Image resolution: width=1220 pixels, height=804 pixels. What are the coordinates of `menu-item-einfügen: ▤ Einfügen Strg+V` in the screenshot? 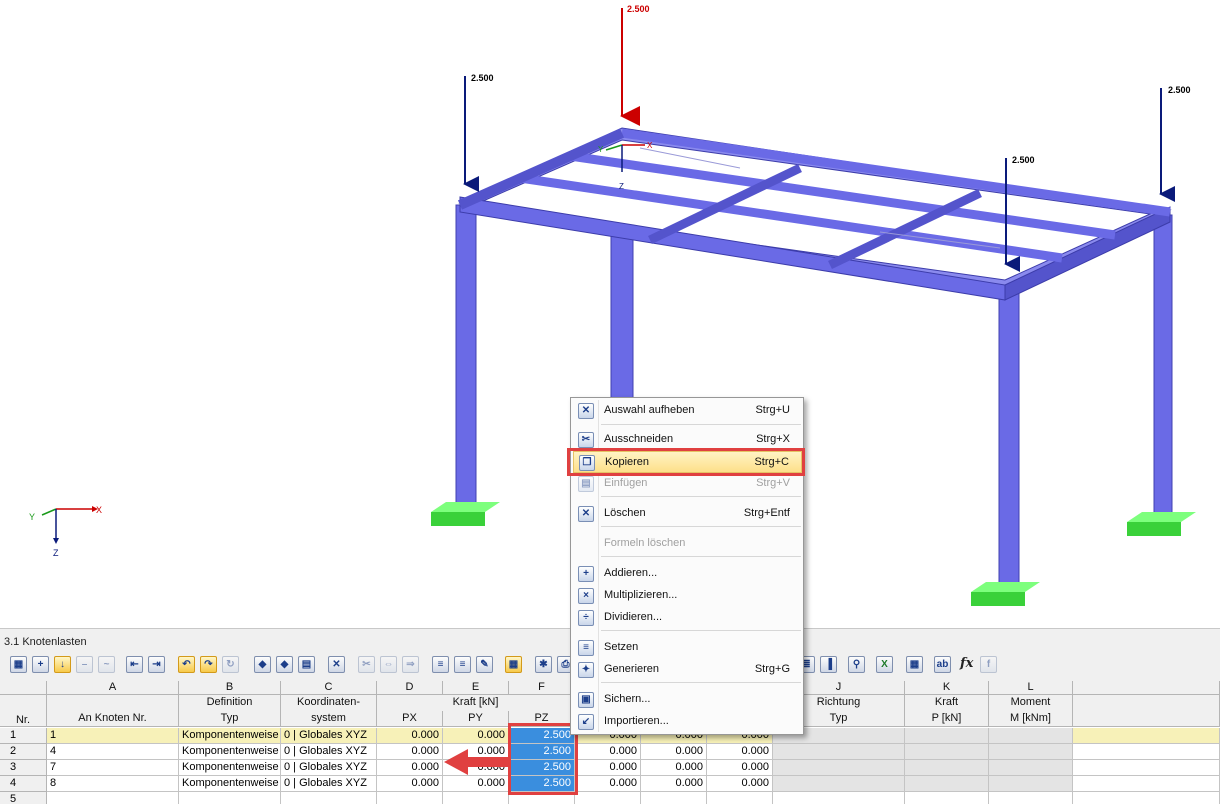 It's located at (687, 484).